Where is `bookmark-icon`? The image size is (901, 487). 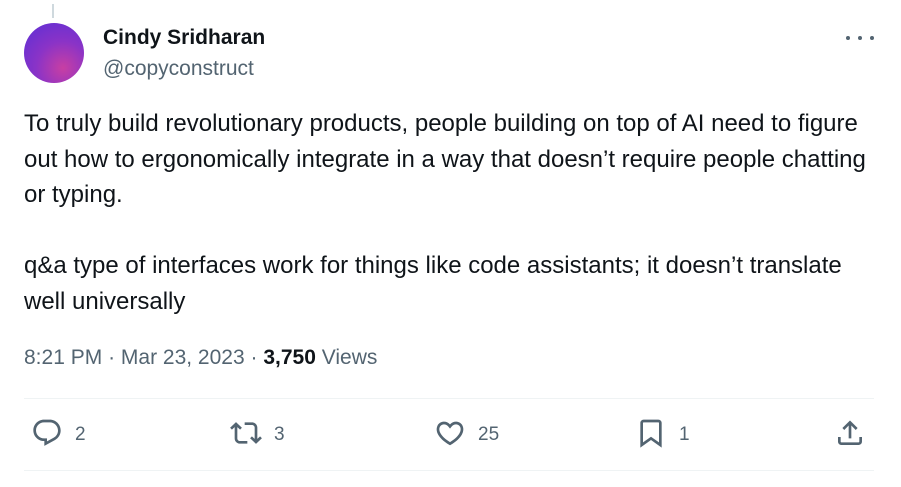 bookmark-icon is located at coordinates (651, 435).